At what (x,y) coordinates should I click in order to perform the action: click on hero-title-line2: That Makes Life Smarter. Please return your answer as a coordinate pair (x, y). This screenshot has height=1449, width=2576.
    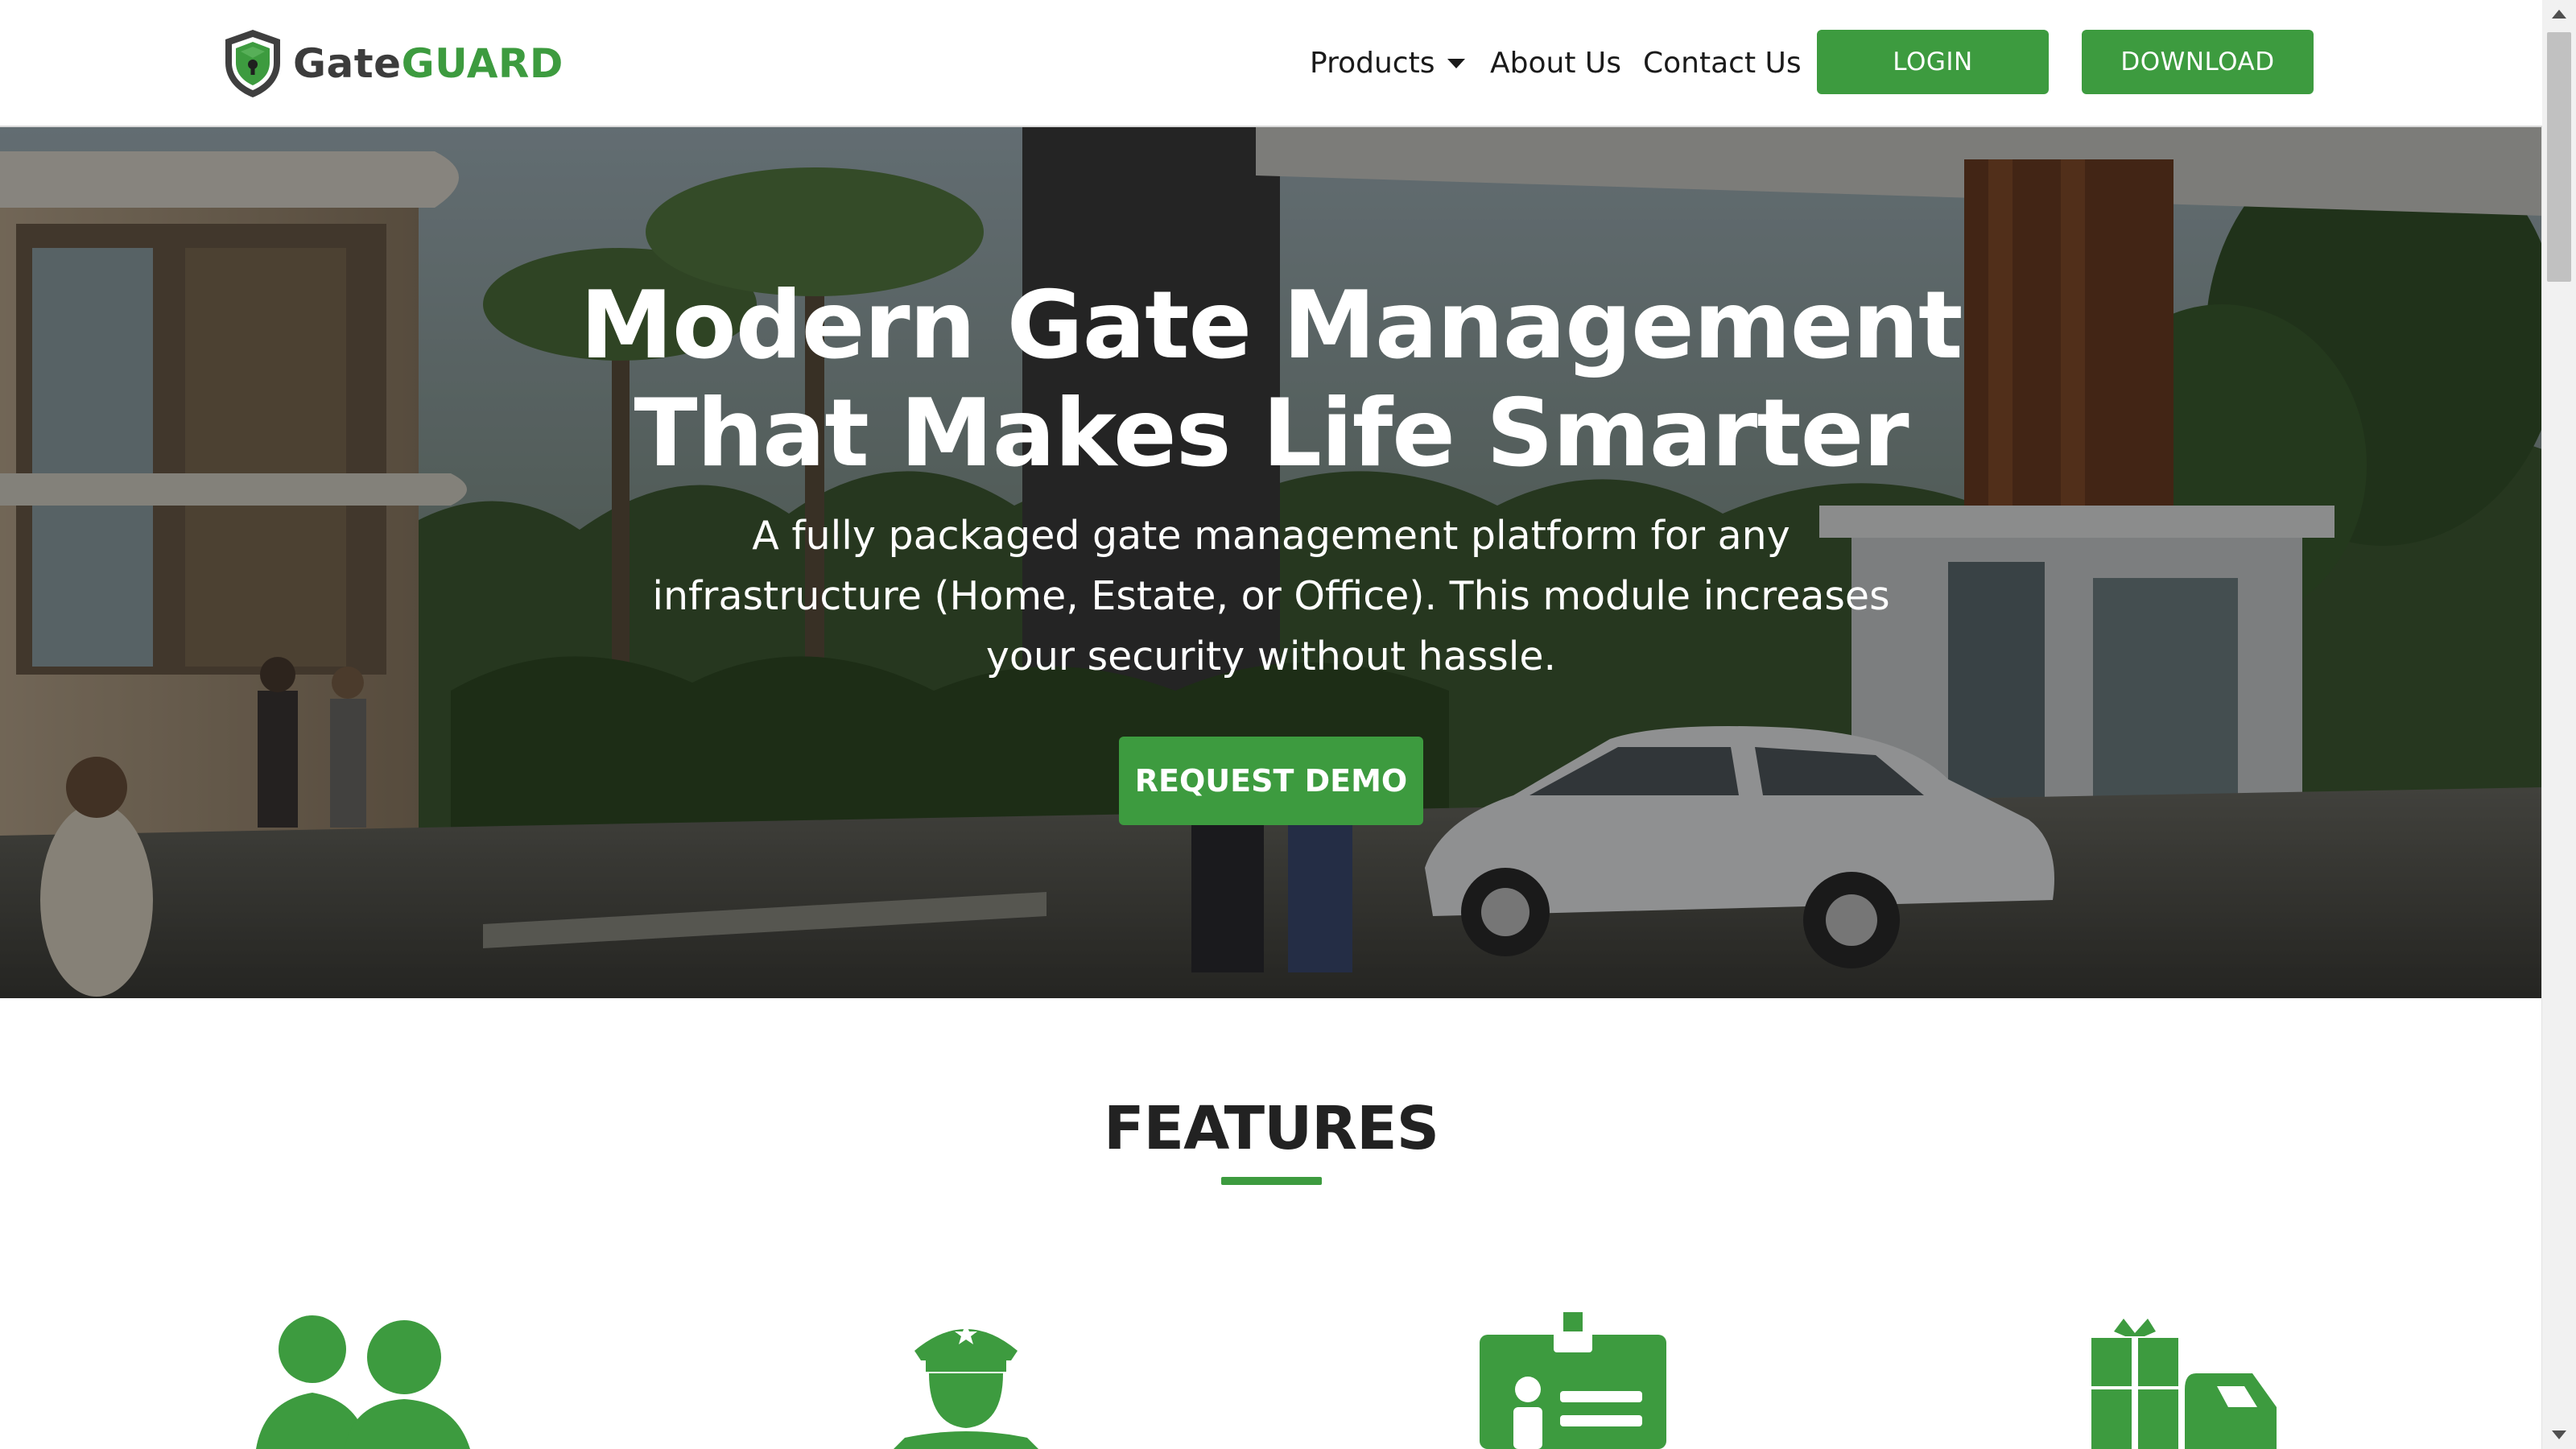
    Looking at the image, I should click on (1271, 433).